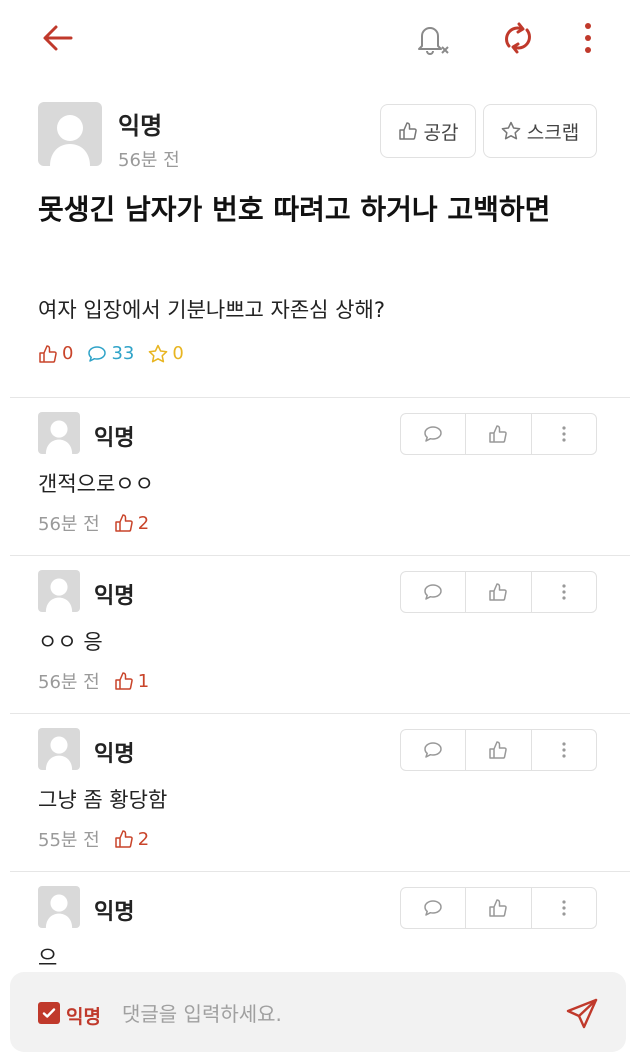 The height and width of the screenshot is (1057, 640). I want to click on comment-meta: 55분 전 2, so click(93, 839).